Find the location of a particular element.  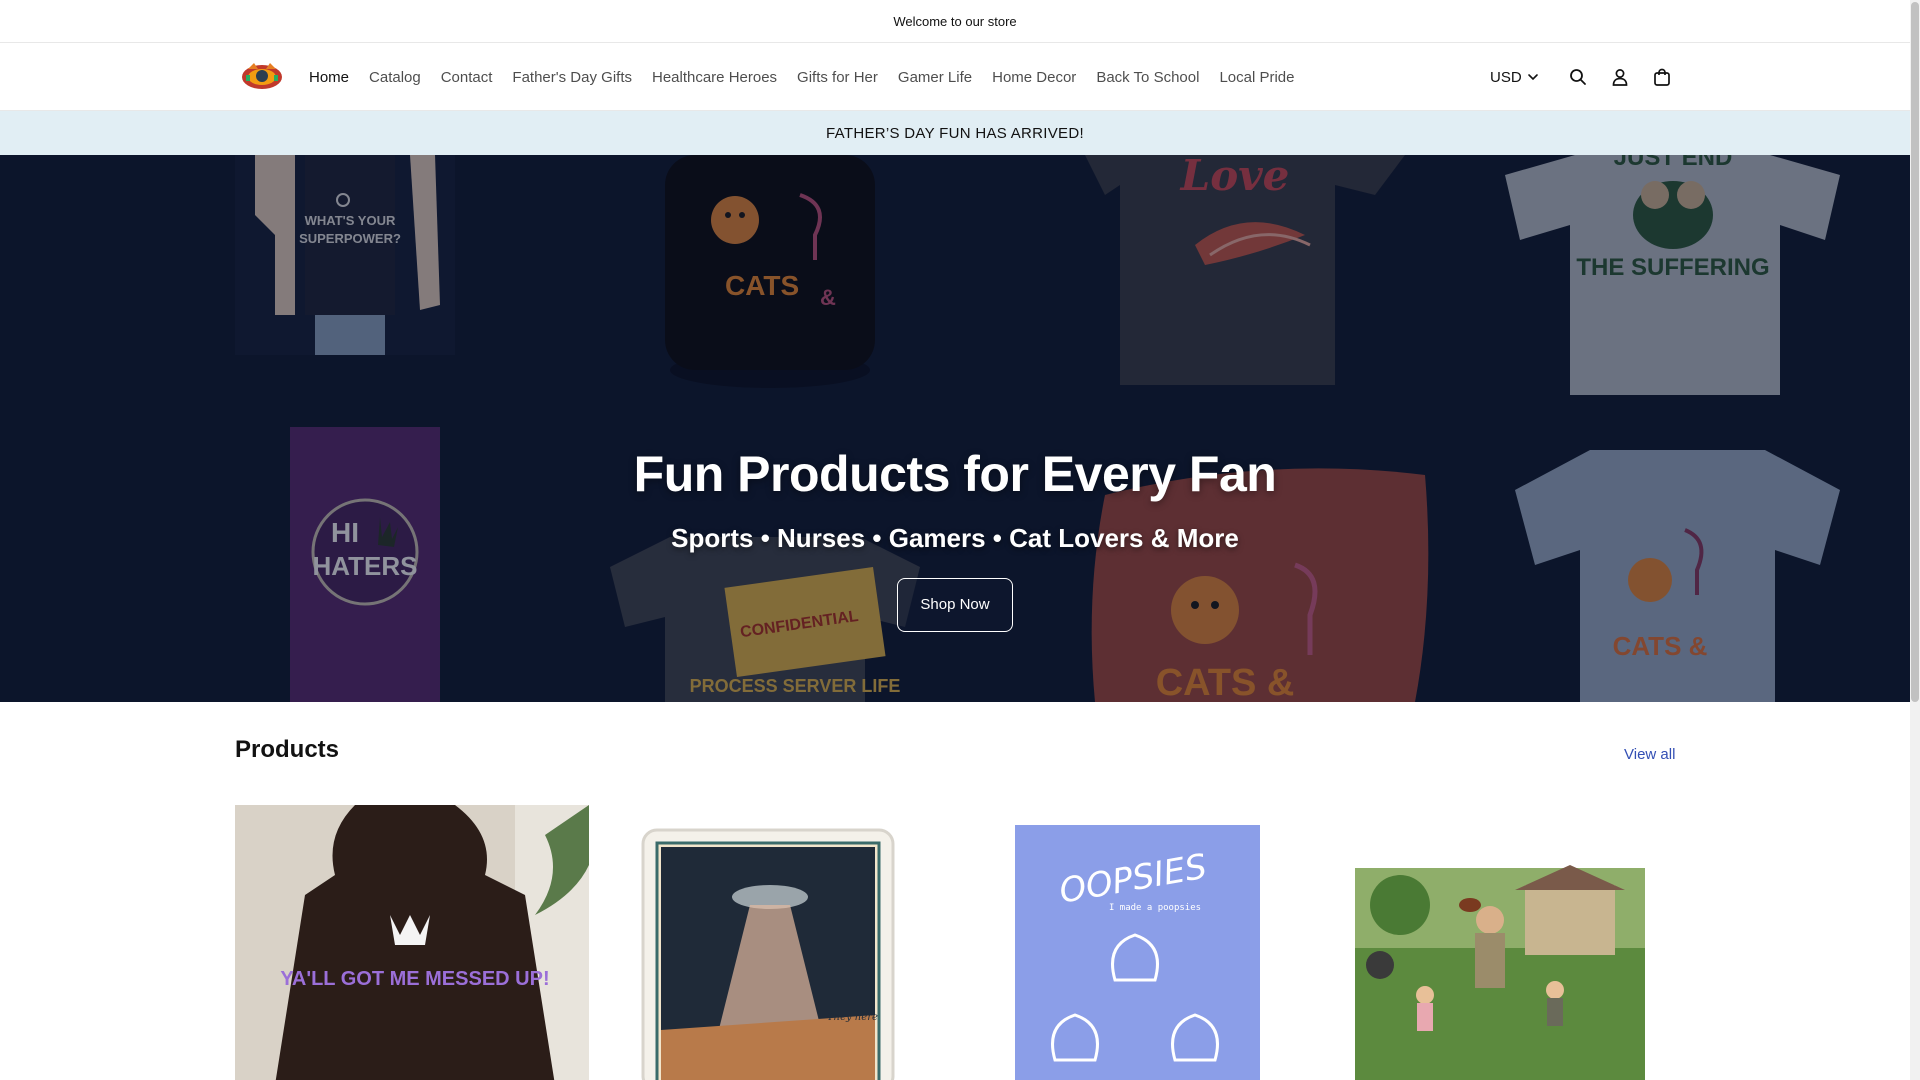

product-image-football-painting is located at coordinates (1492, 942).